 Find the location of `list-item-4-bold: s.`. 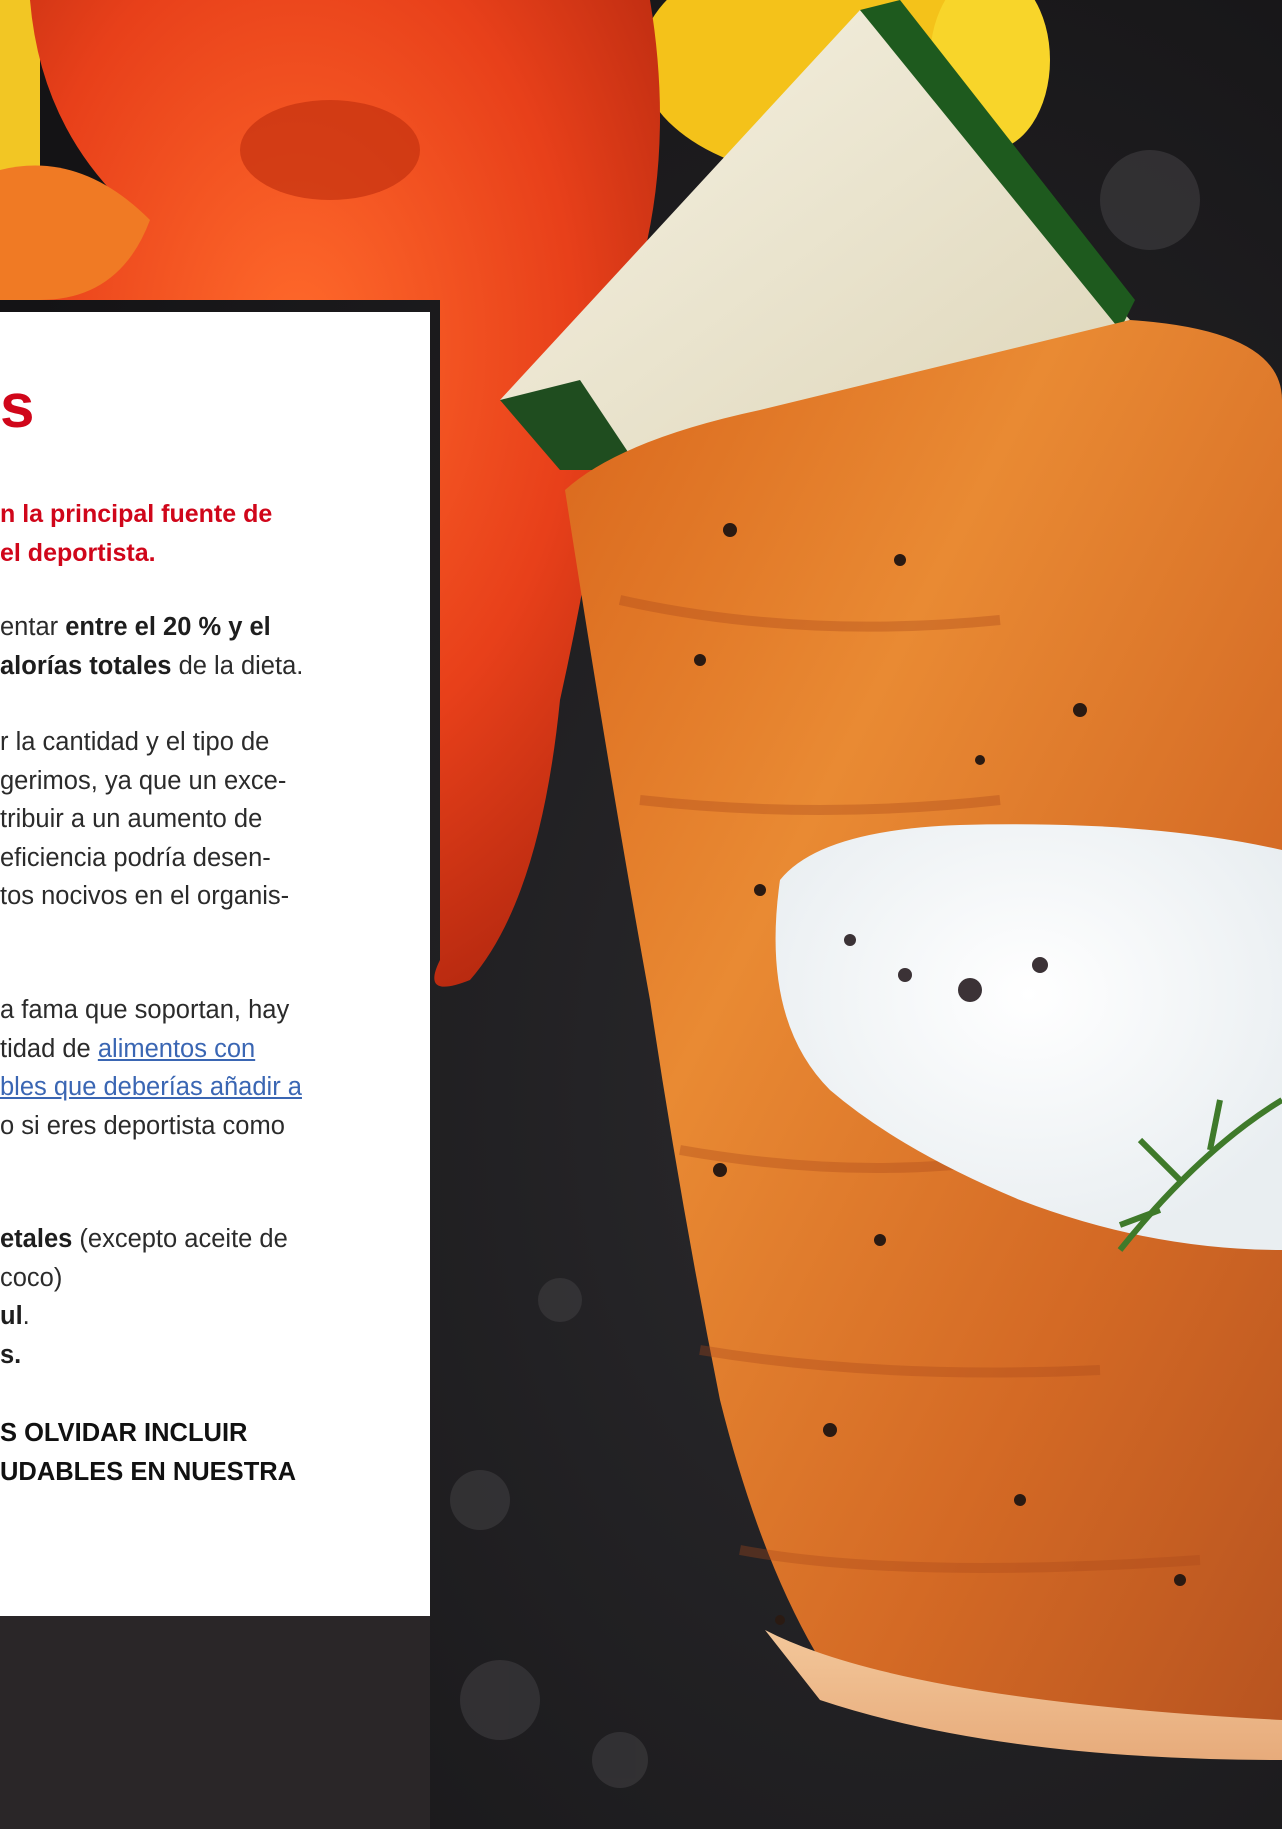

list-item-4-bold: s. is located at coordinates (11, 1354).